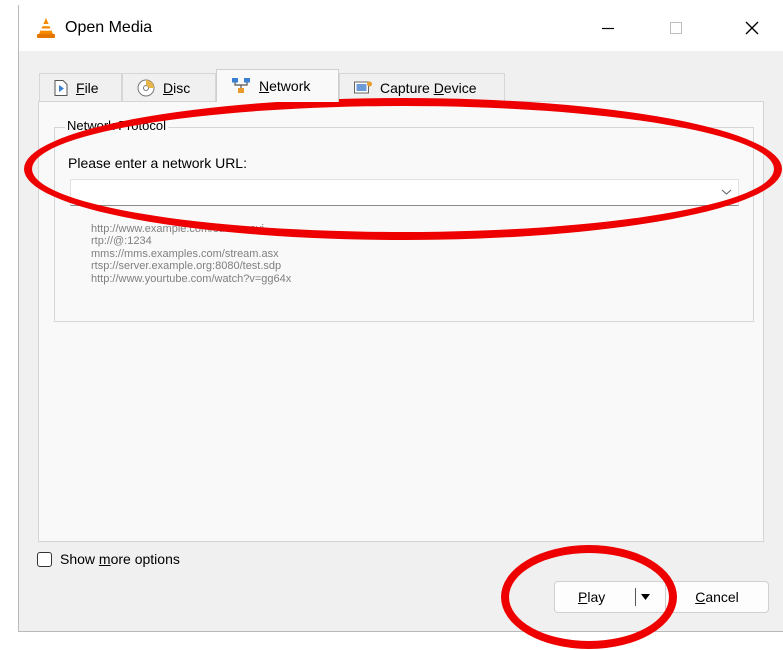  What do you see at coordinates (44, 559) in the screenshot?
I see `show-more-options-checkbox` at bounding box center [44, 559].